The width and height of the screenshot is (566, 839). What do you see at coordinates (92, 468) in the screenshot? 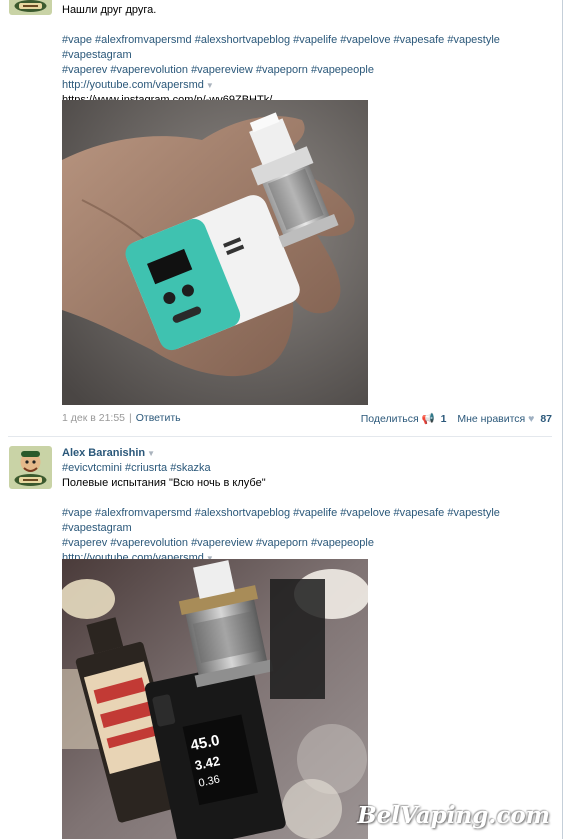
I see `hashtag-link: #evicvtcmini` at bounding box center [92, 468].